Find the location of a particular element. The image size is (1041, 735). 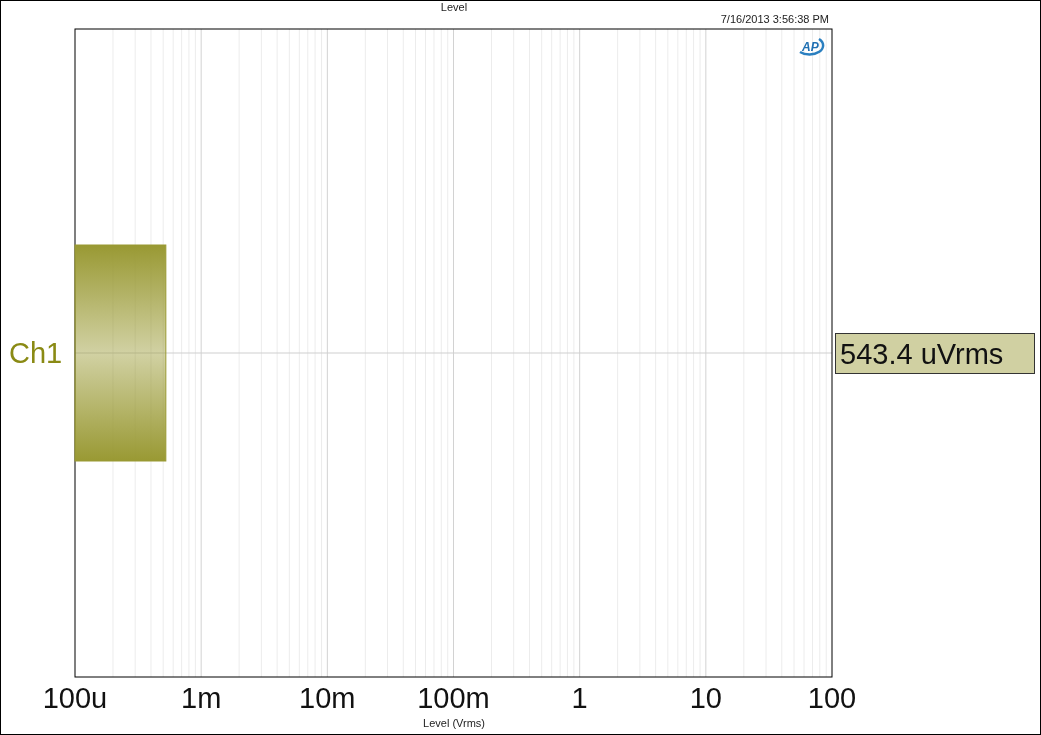

axis-tick-label: 10 is located at coordinates (705, 698).